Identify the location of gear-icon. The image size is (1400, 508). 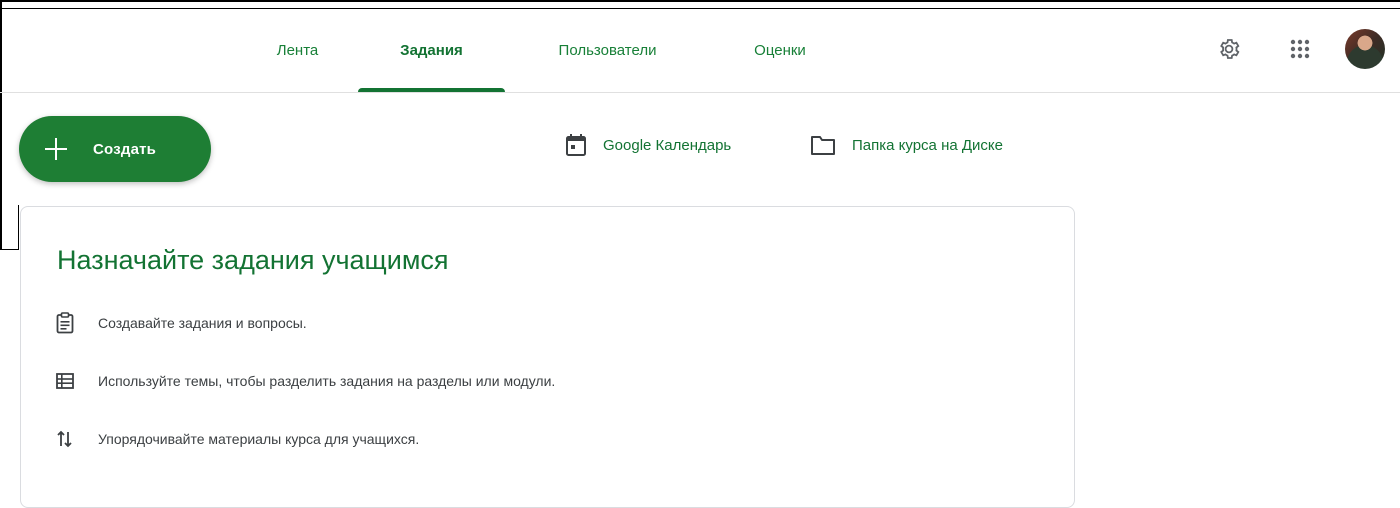
(1229, 49).